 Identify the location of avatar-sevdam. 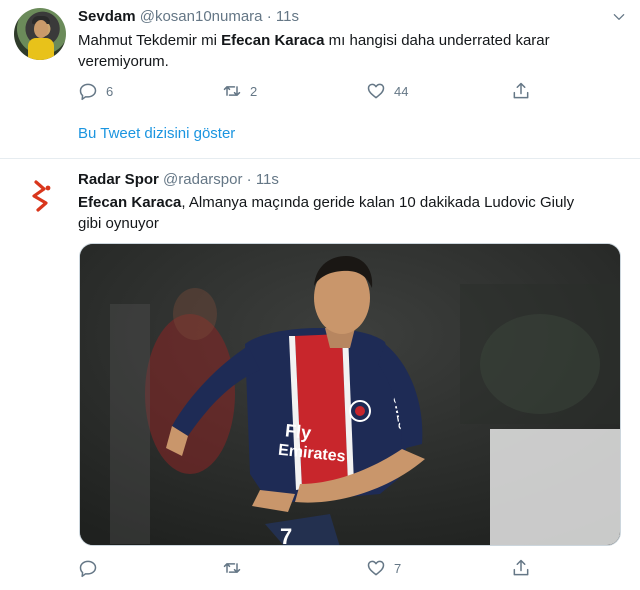
(40, 34).